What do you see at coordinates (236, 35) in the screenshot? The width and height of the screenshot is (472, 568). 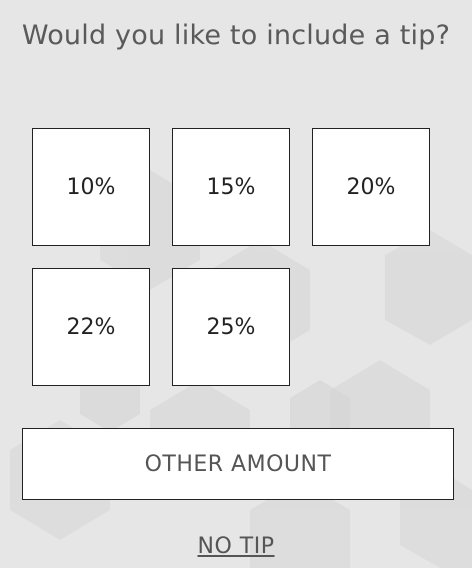 I see `tip-prompt-title: Would you like to include a tip?` at bounding box center [236, 35].